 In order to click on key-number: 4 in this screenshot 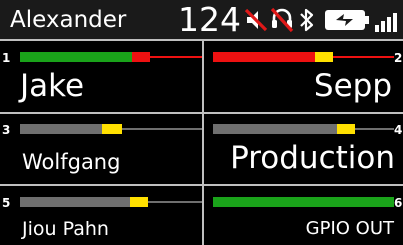, I will do `click(398, 130)`.